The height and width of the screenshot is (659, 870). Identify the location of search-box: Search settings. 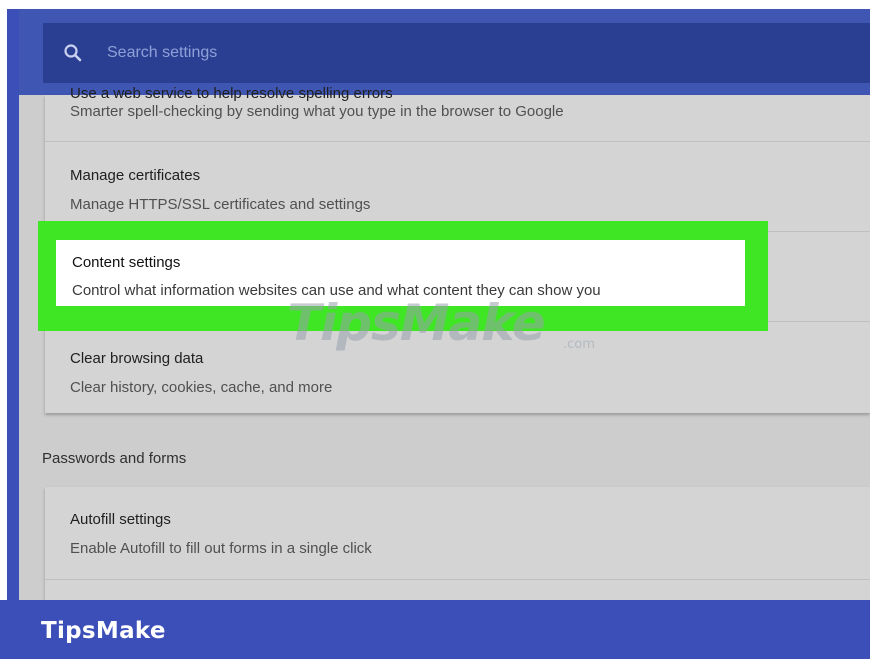
(456, 53).